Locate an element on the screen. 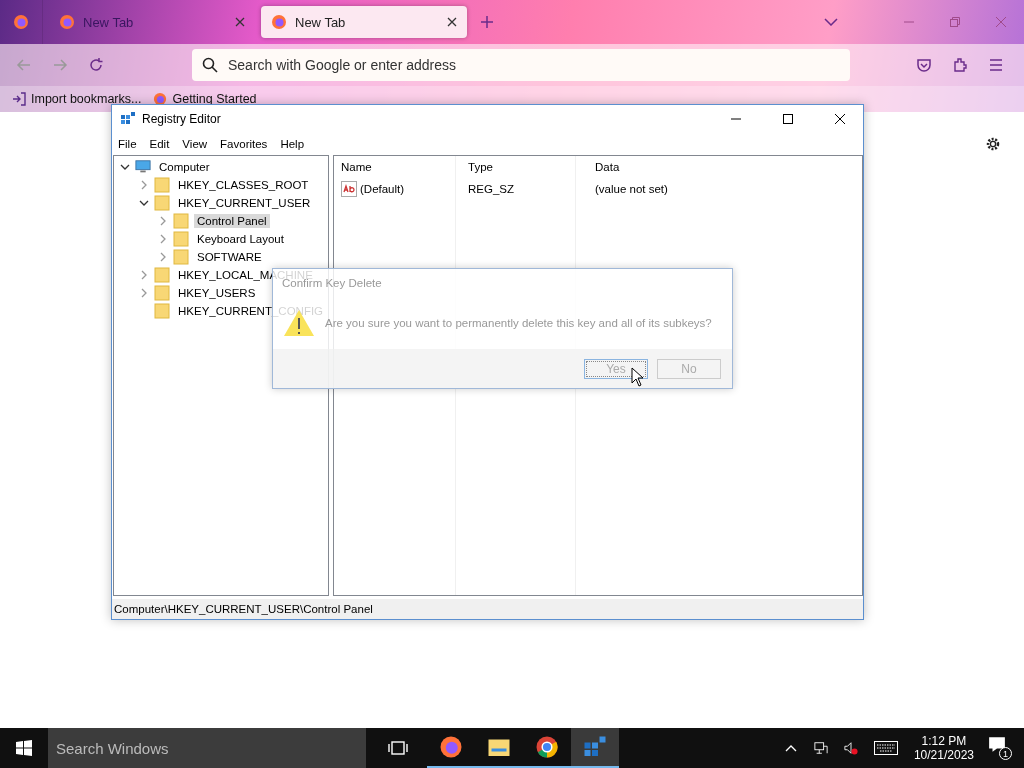  tree-item: SOFTWARE is located at coordinates (229, 257).